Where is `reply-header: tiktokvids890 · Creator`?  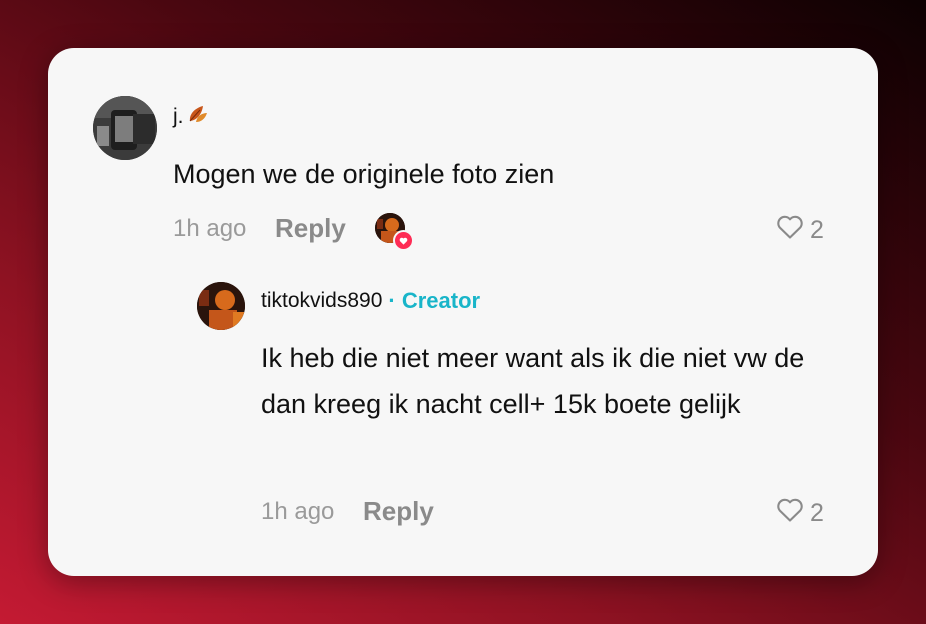
reply-header: tiktokvids890 · Creator is located at coordinates (370, 301).